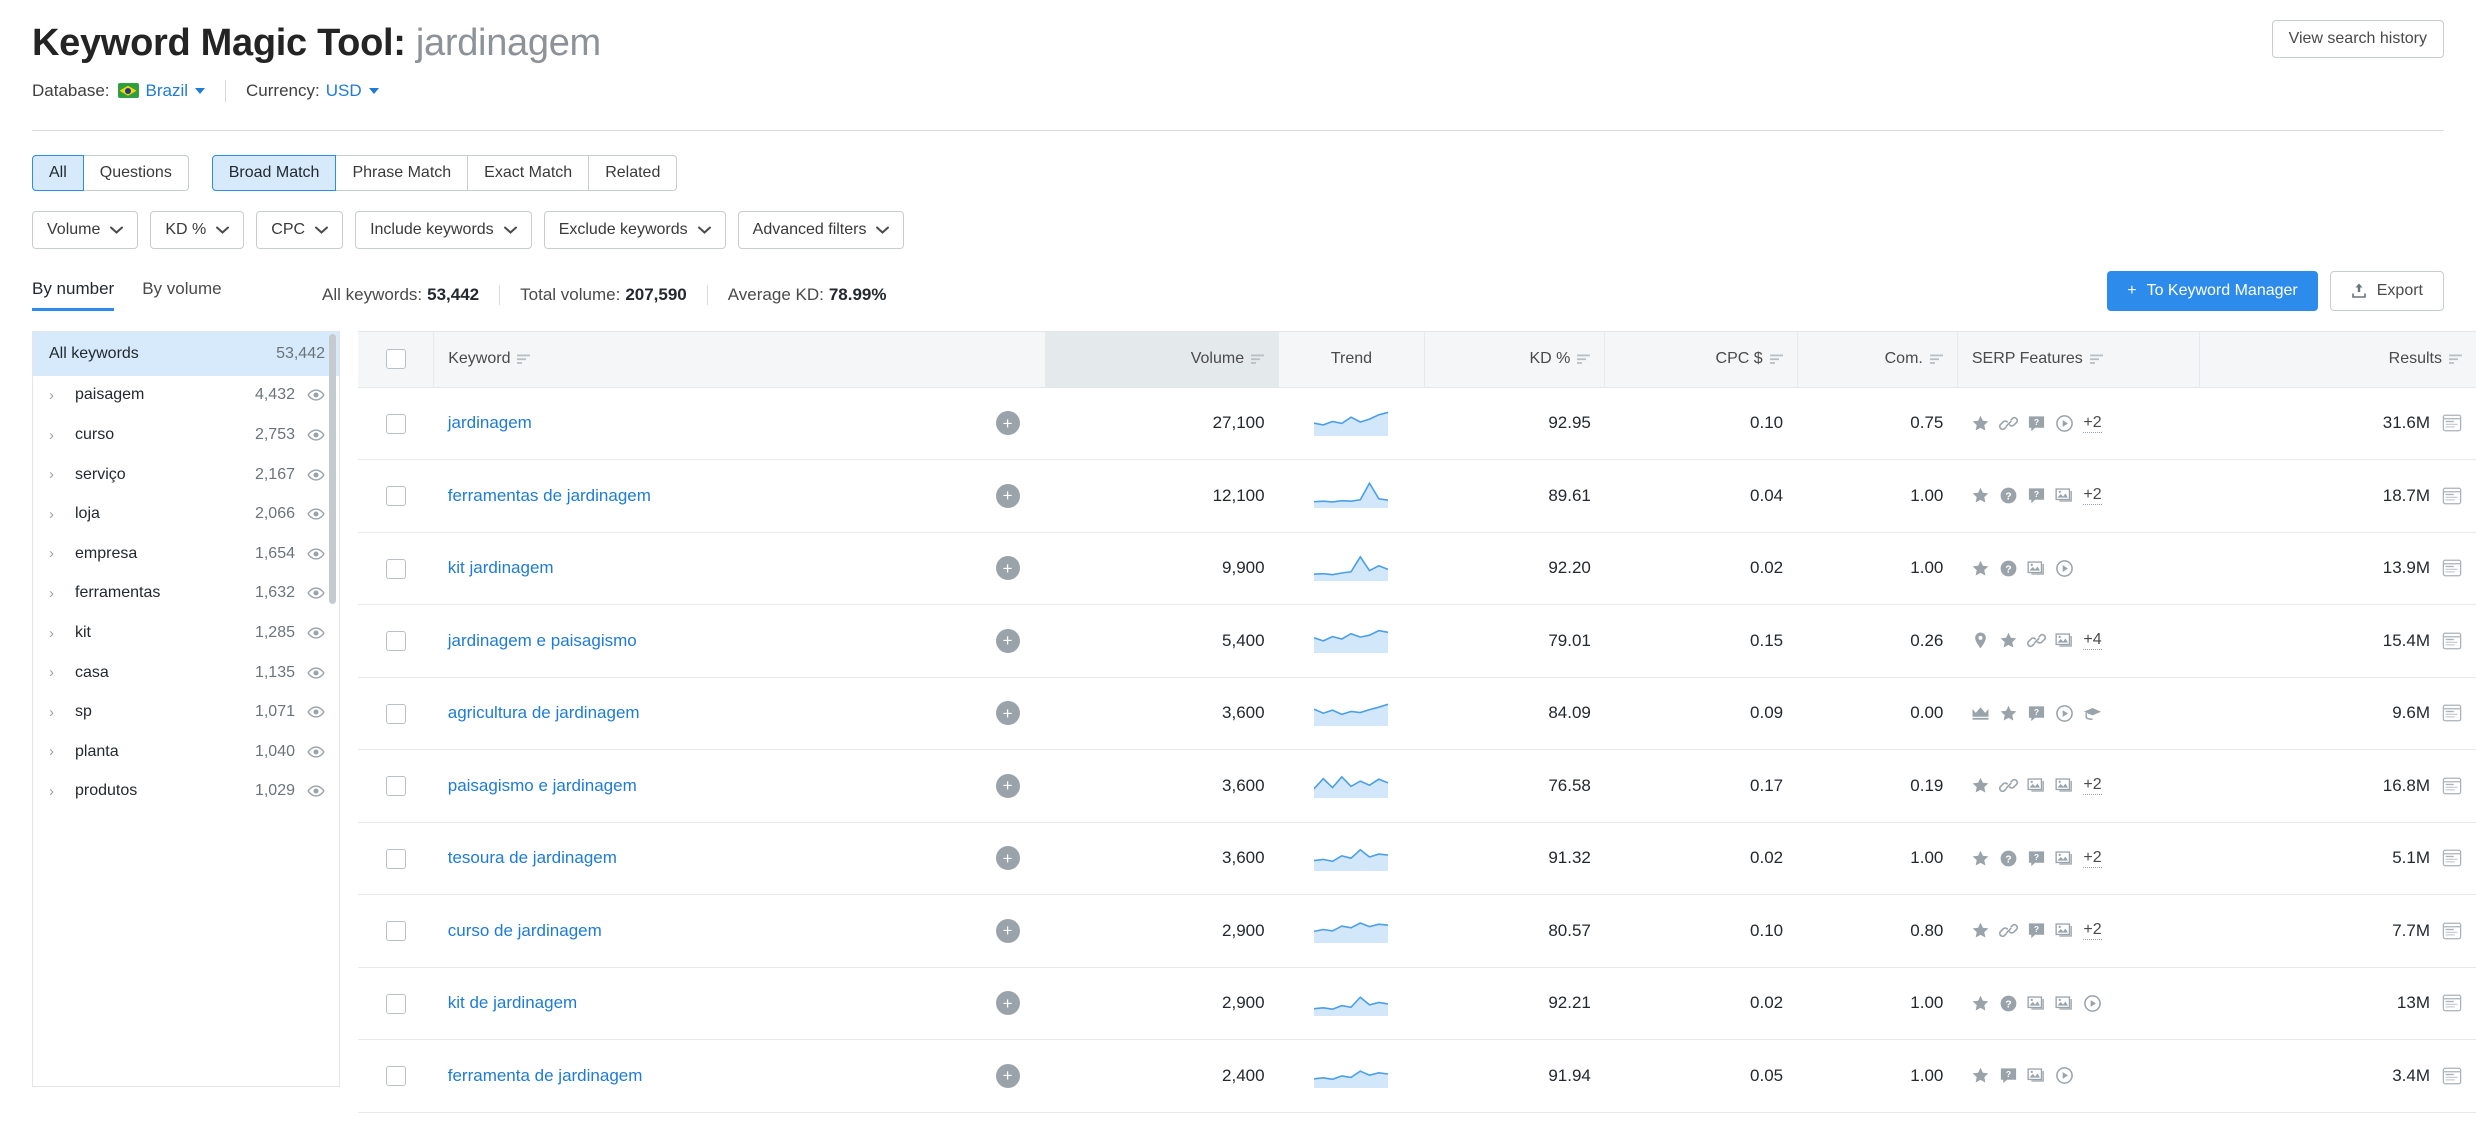  Describe the element at coordinates (135, 172) in the screenshot. I see `match-tab-questions: Questions` at that location.